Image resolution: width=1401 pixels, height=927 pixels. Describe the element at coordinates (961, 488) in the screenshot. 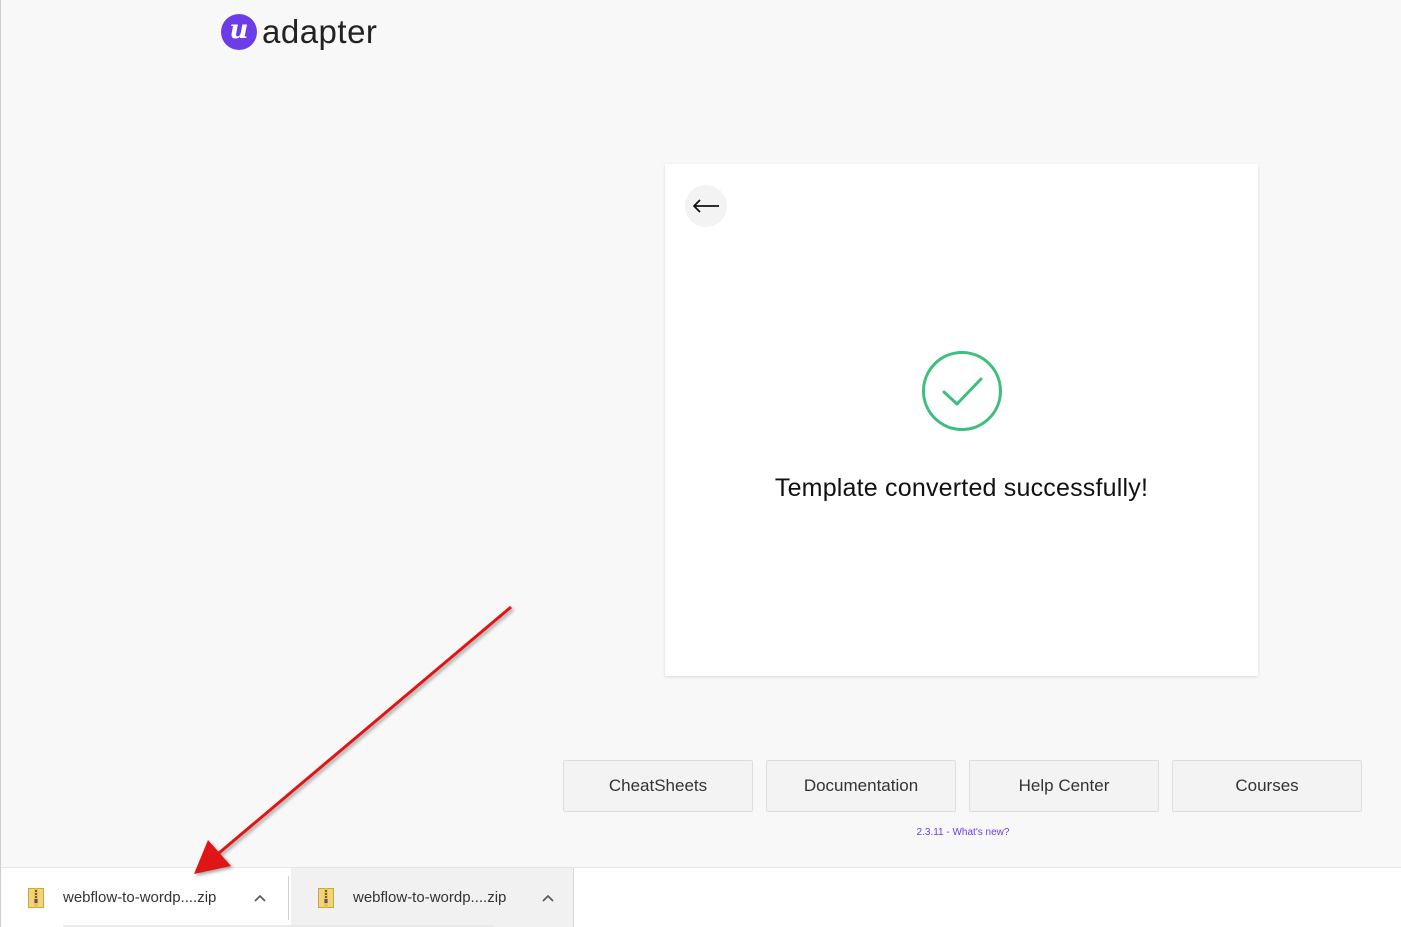

I see `success-message: Template converted successfully!` at that location.